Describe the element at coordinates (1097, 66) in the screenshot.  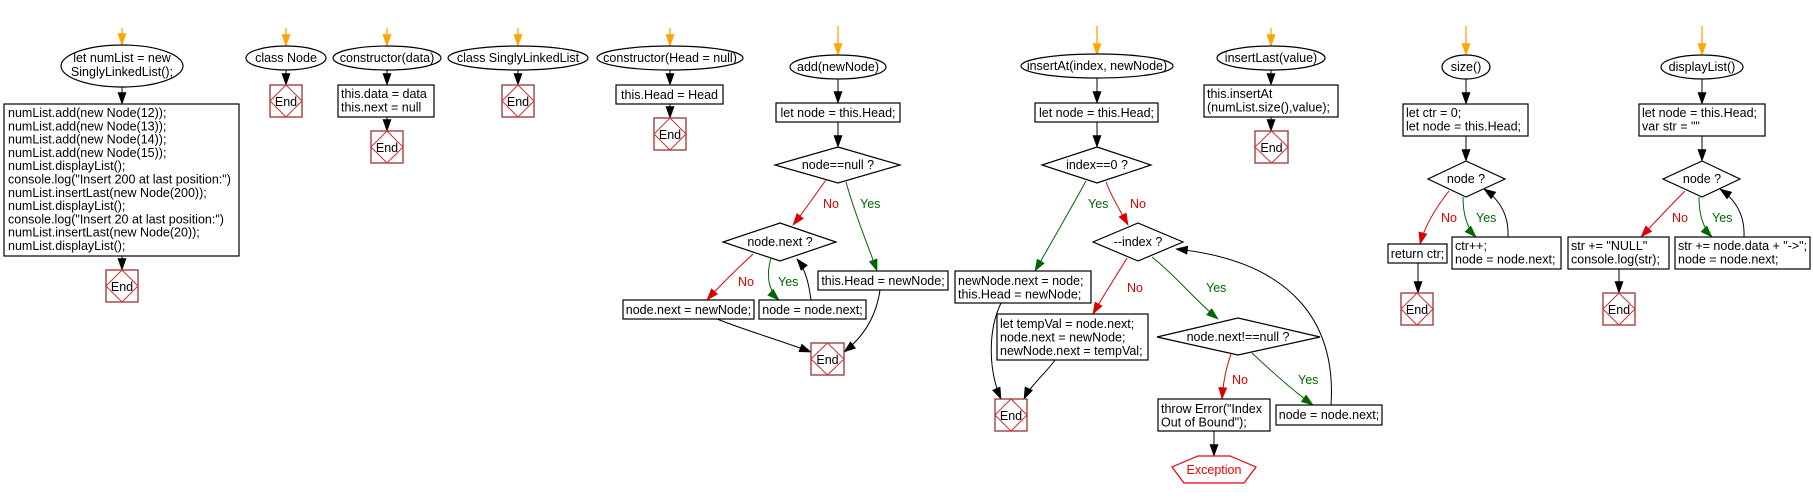
I see `start-label: insertAt(index, newNode)` at that location.